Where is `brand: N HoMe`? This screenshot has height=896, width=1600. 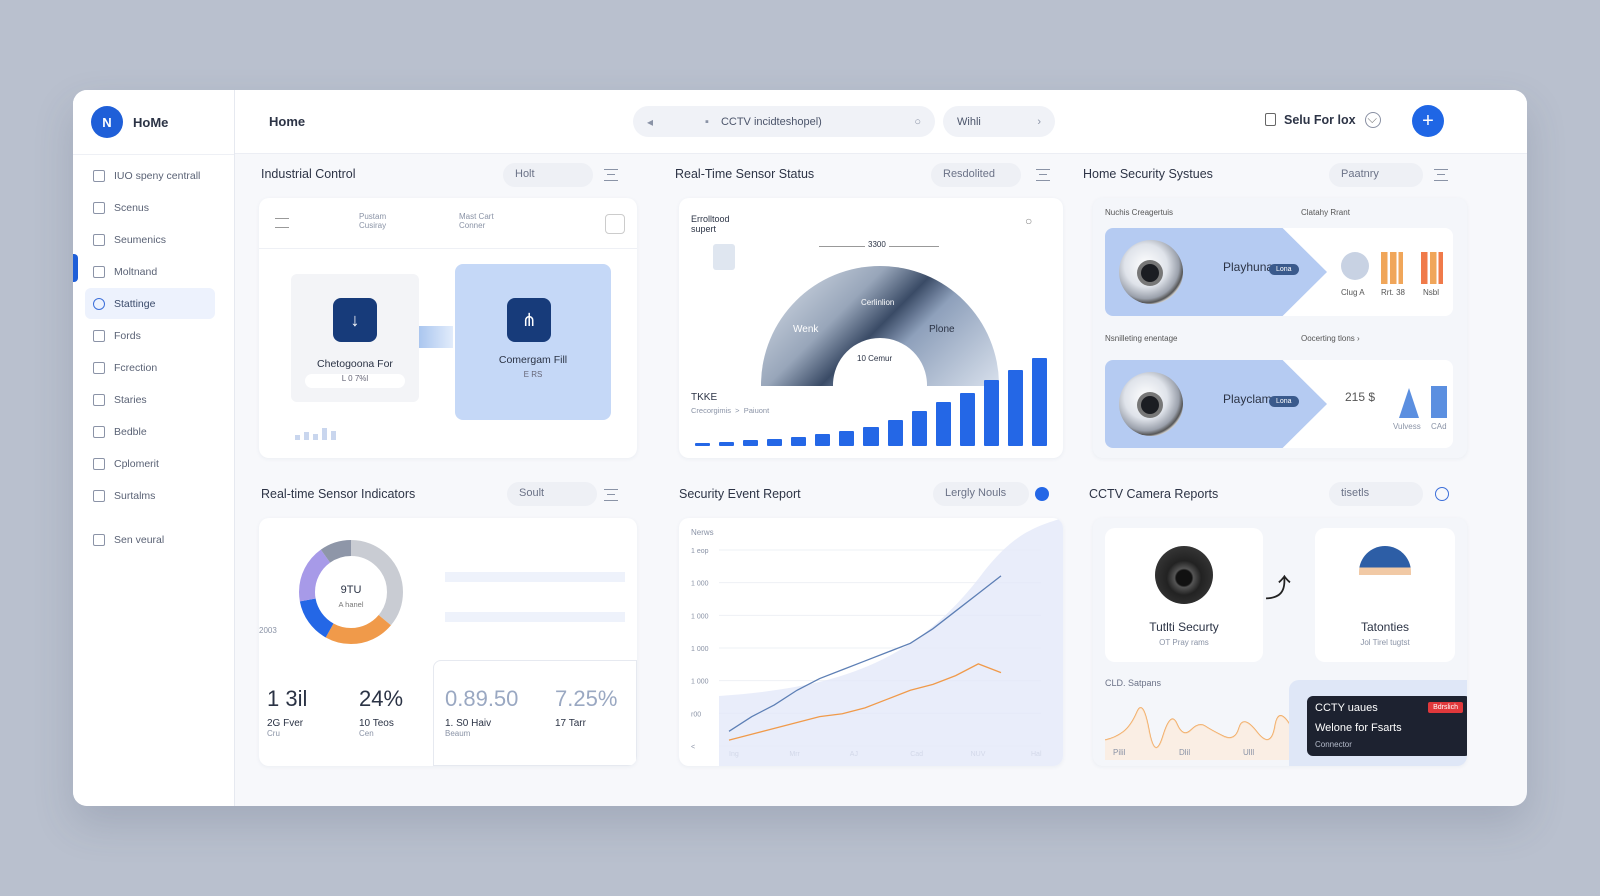 brand: N HoMe is located at coordinates (129, 122).